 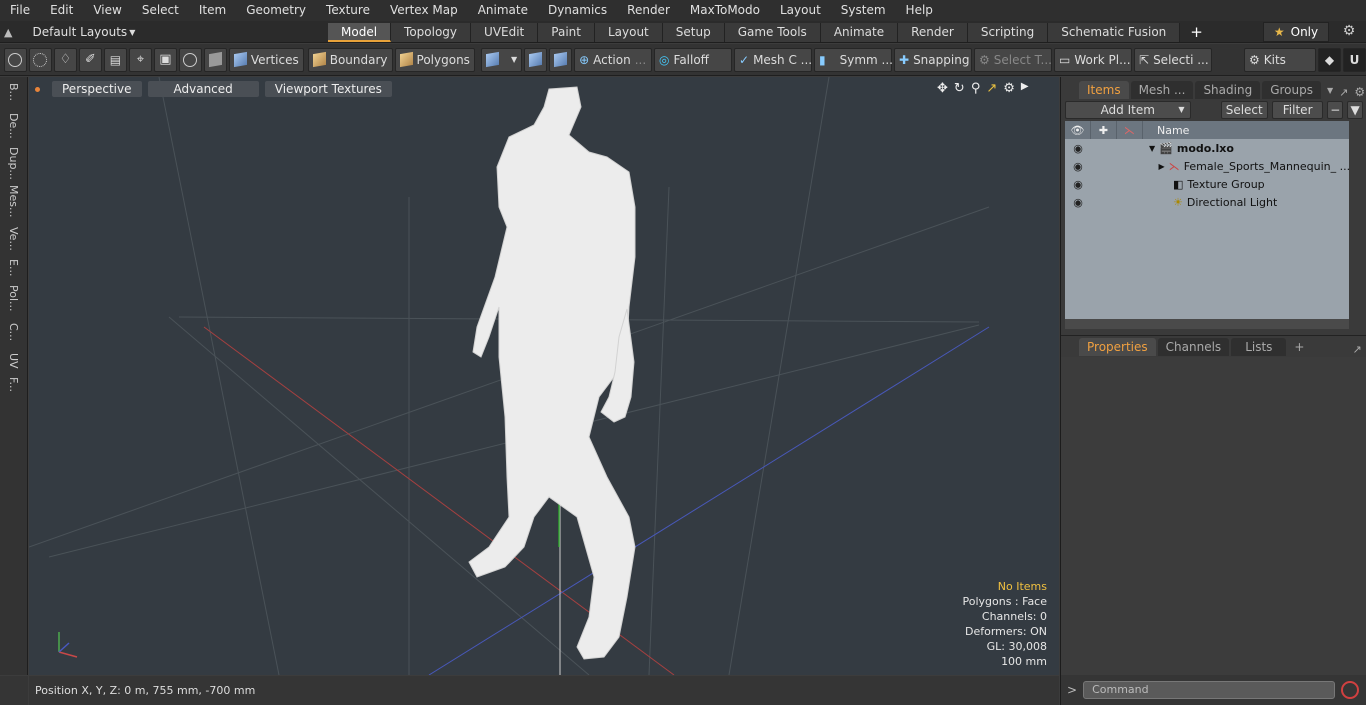 I want to click on tab-properties: Properties, so click(x=1117, y=347).